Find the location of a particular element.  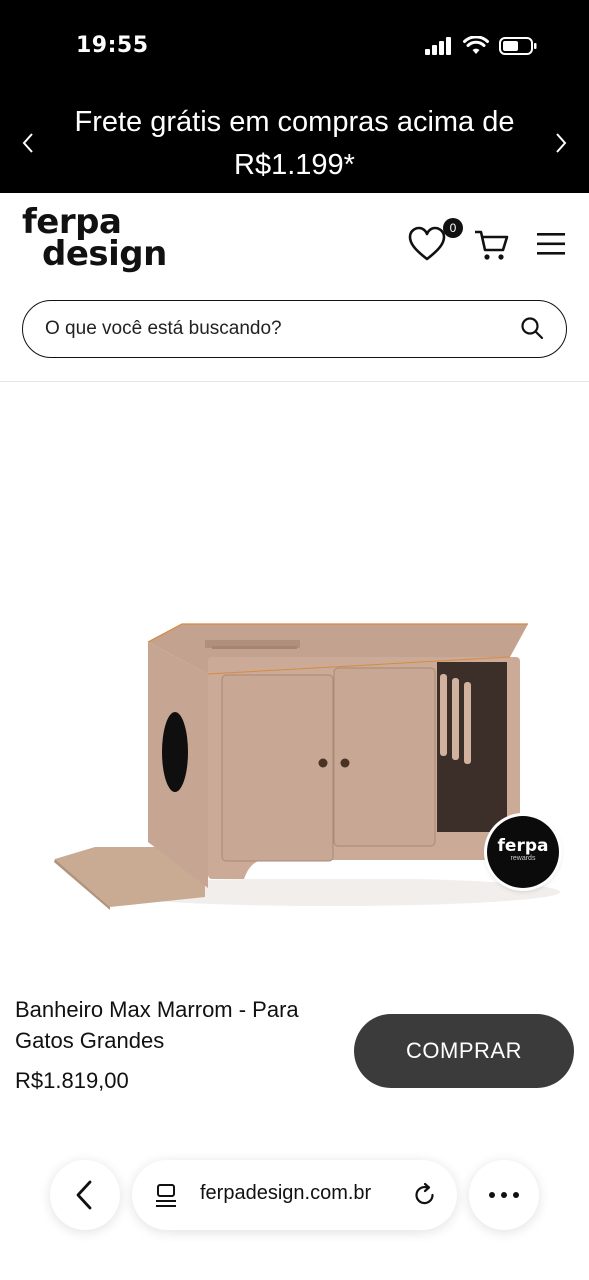

browser-more-button is located at coordinates (504, 1195).